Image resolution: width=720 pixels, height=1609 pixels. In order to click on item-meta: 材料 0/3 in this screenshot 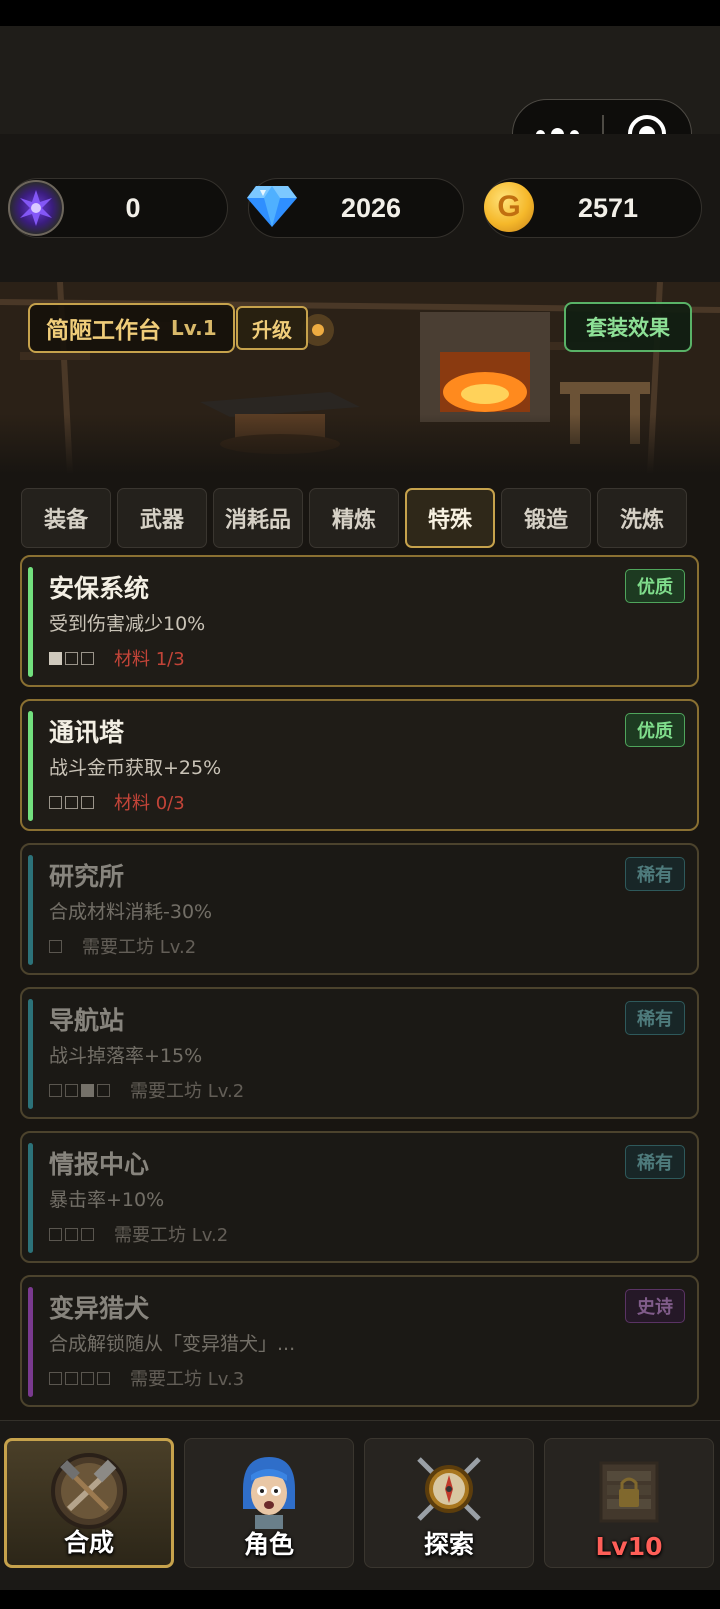, I will do `click(117, 802)`.